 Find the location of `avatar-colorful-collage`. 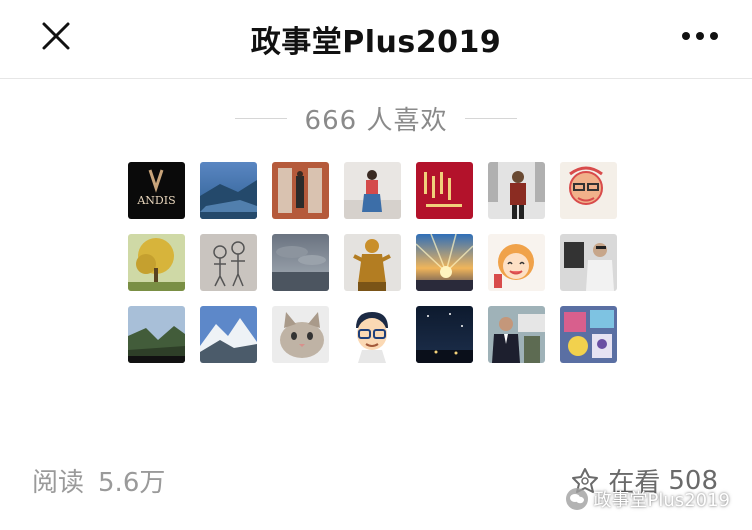

avatar-colorful-collage is located at coordinates (588, 334).